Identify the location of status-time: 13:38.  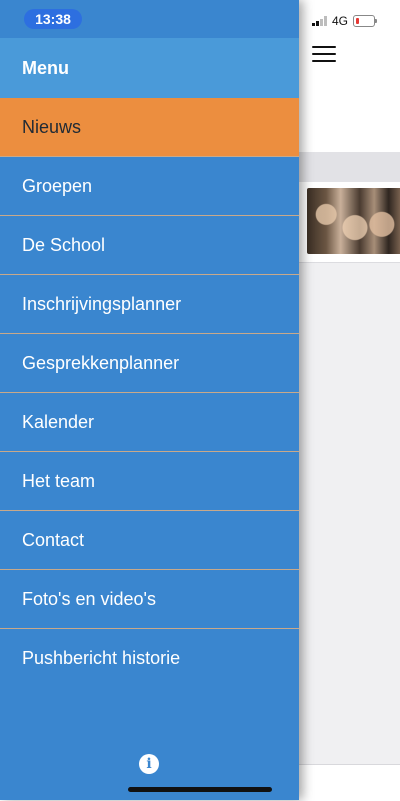
(53, 19).